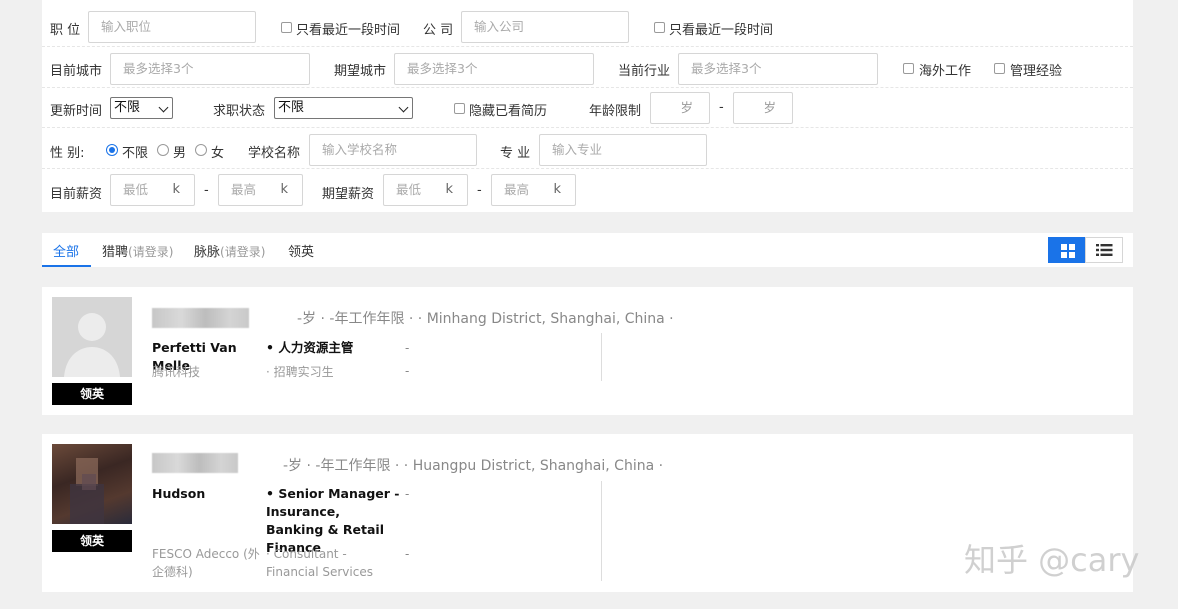 This screenshot has height=609, width=1178. What do you see at coordinates (180, 153) in the screenshot?
I see `gender-option-male: 男` at bounding box center [180, 153].